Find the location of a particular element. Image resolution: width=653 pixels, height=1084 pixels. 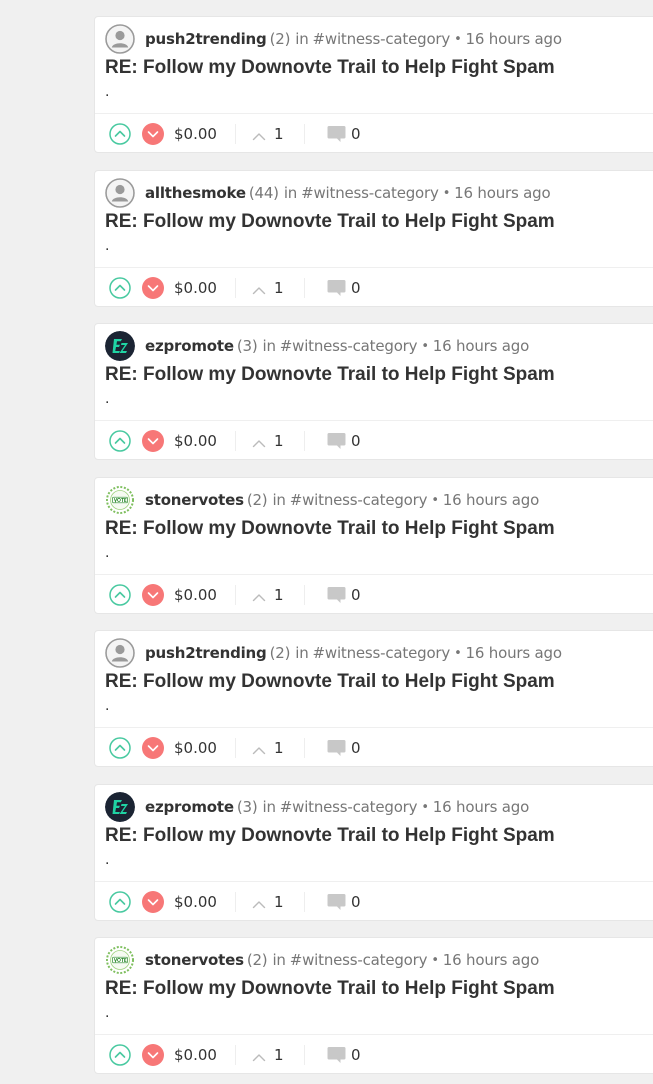

in-label: in is located at coordinates (279, 960).